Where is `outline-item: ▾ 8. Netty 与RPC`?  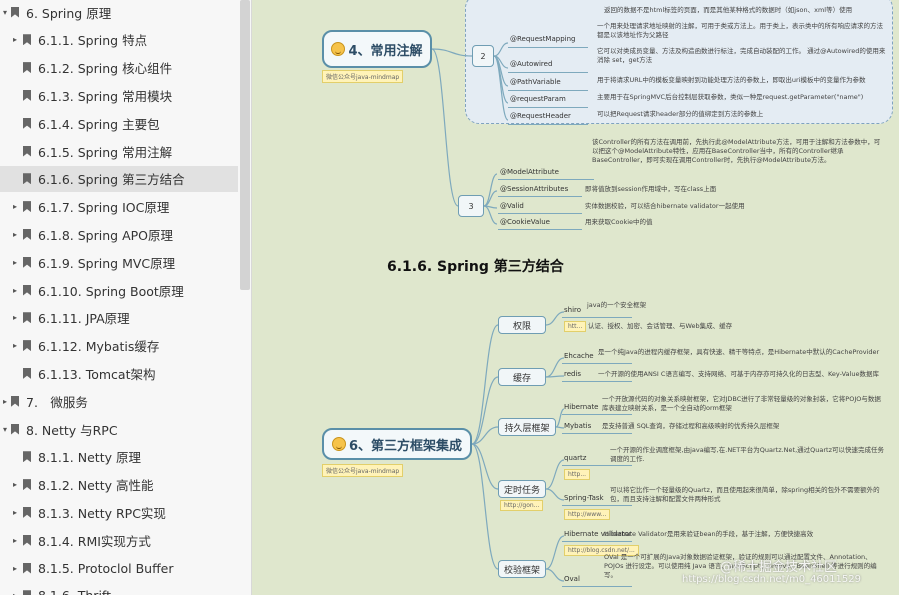 outline-item: ▾ 8. Netty 与RPC is located at coordinates (119, 429).